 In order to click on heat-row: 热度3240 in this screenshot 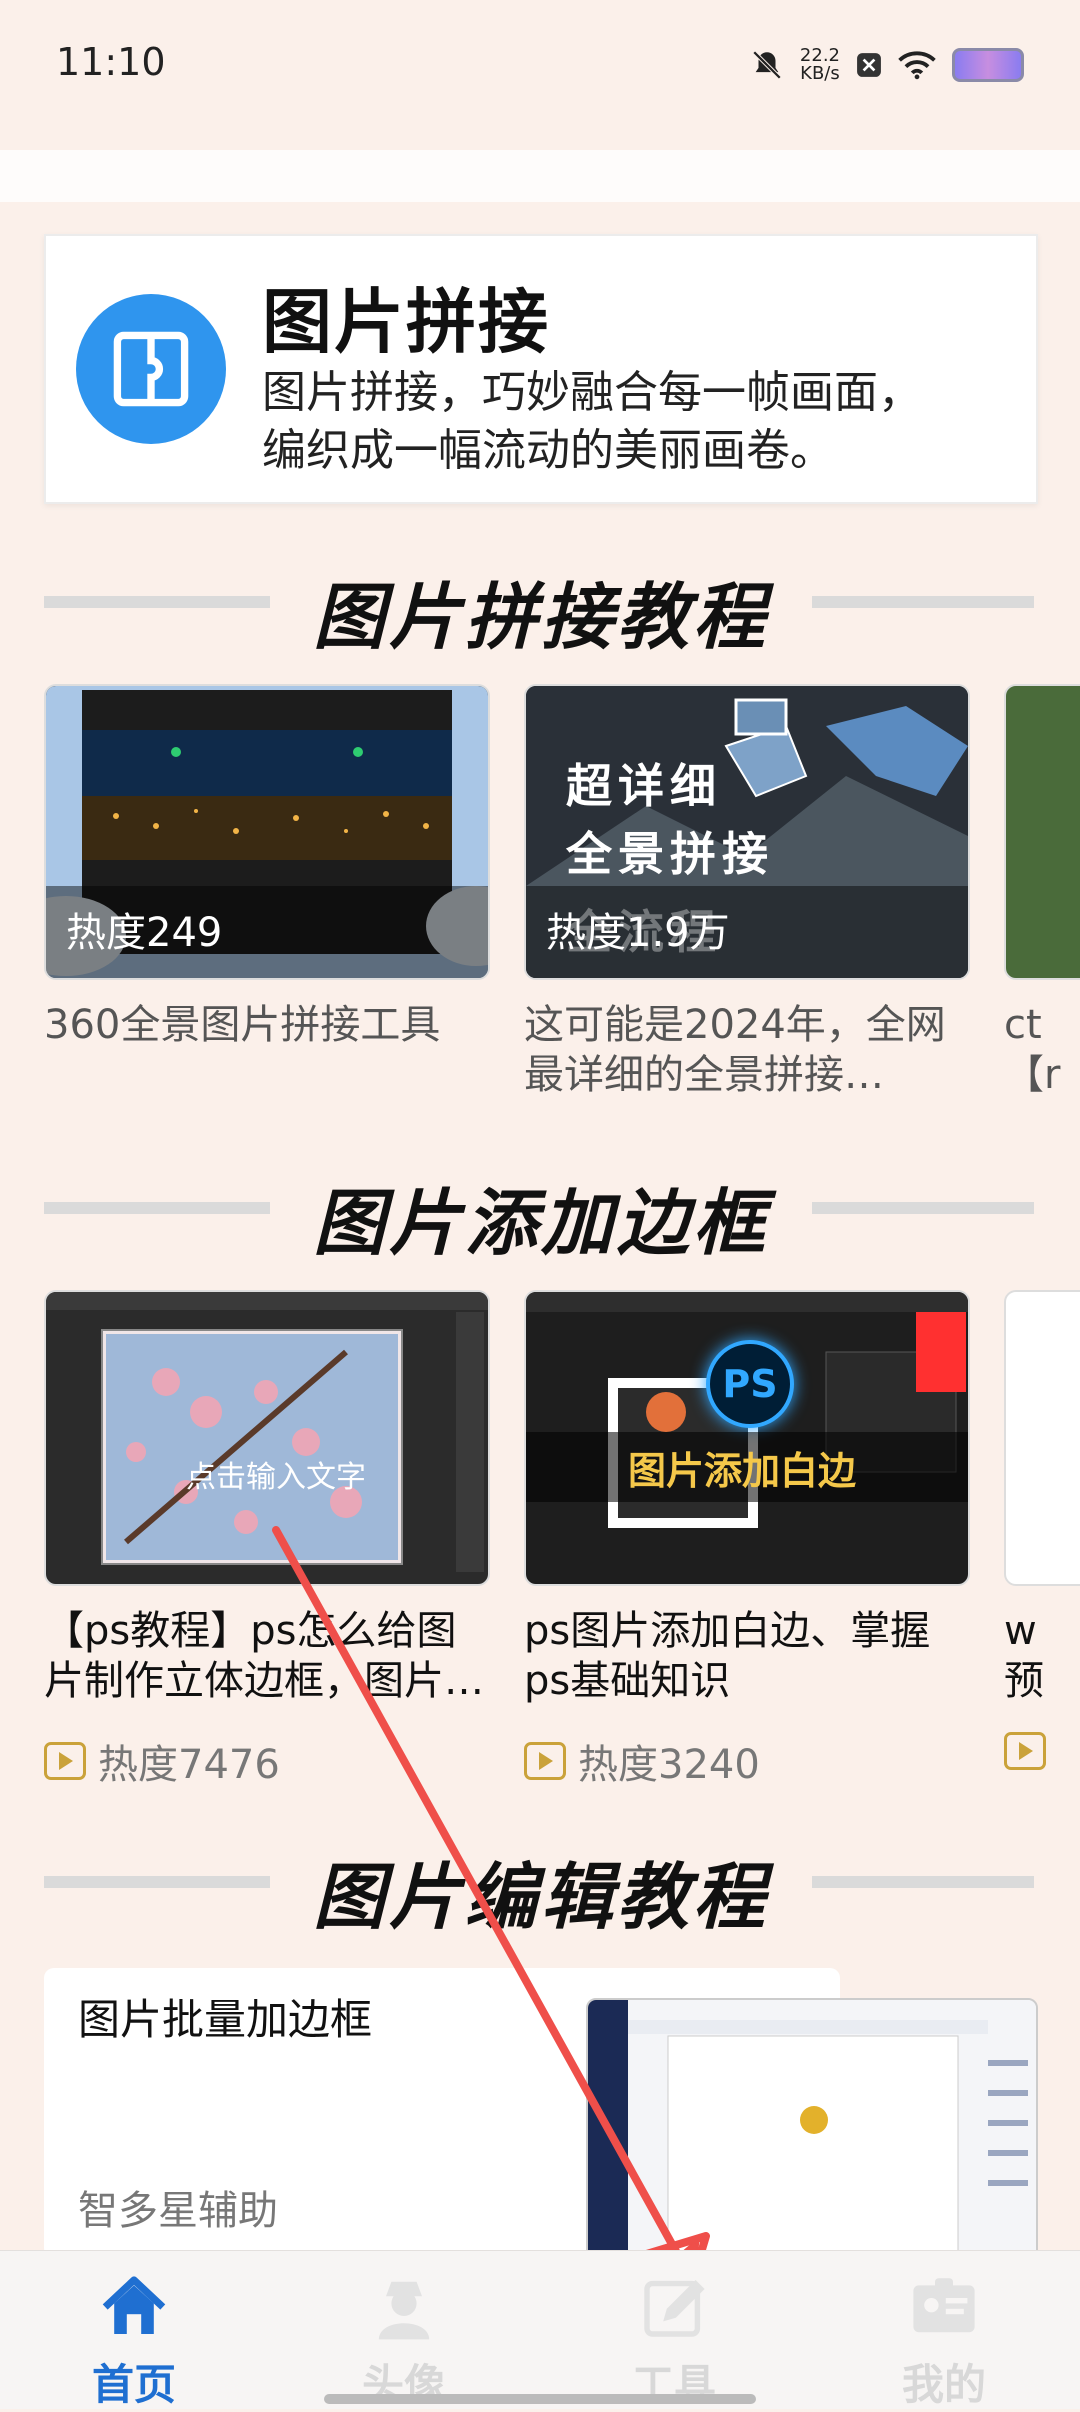, I will do `click(642, 1761)`.